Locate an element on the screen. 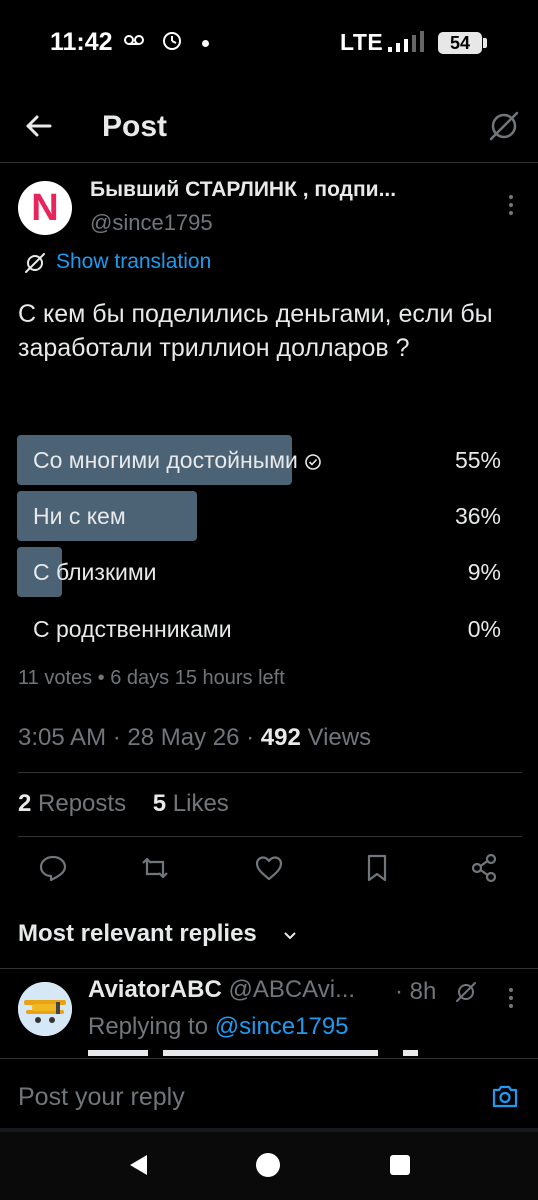 The image size is (538, 1200). chevron-down-icon is located at coordinates (290, 936).